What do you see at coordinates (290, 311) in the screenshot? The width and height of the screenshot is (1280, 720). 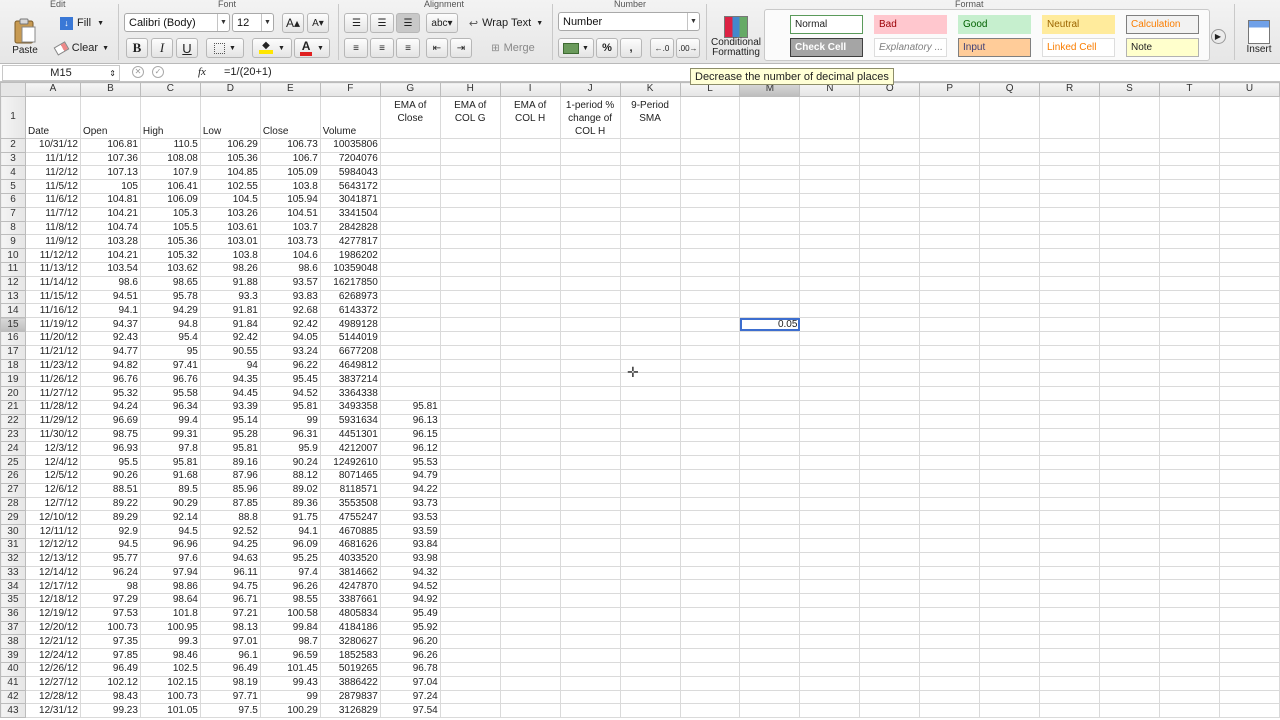 I see `cell: 92.68` at bounding box center [290, 311].